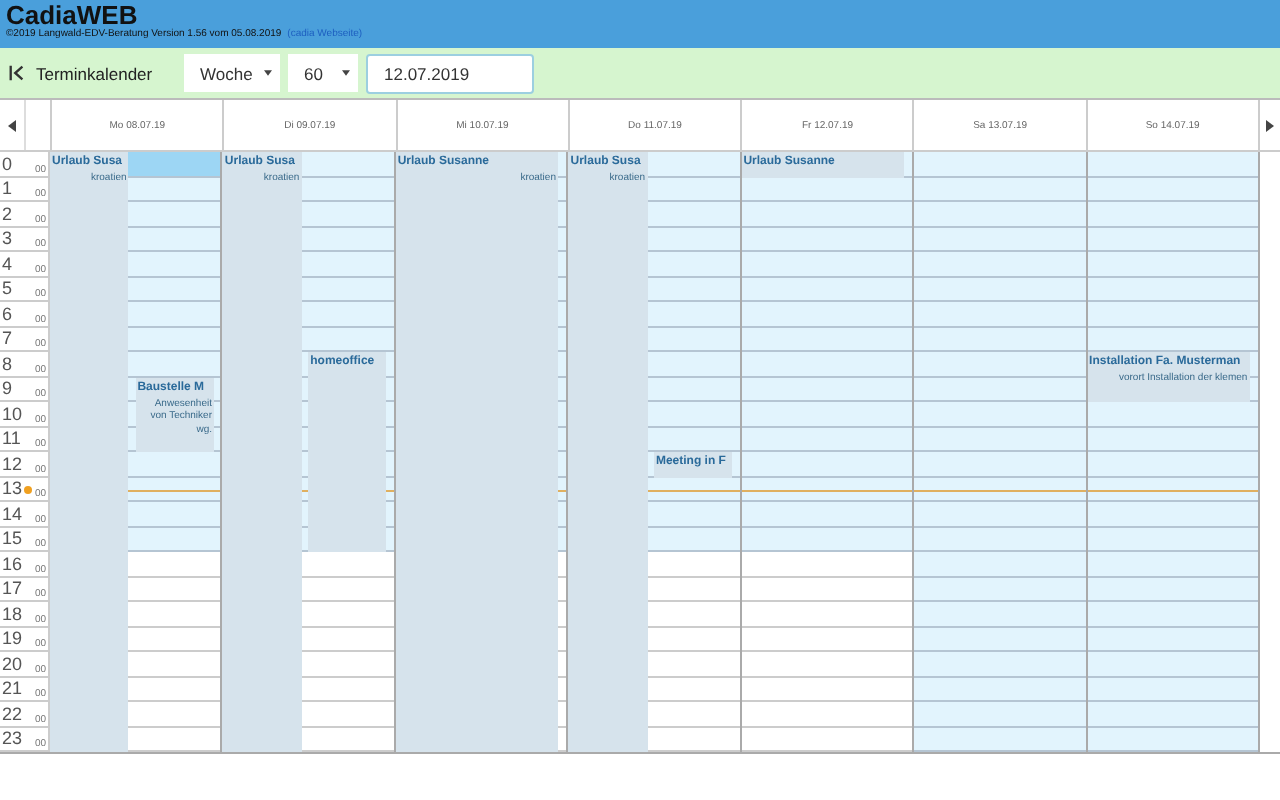 The image size is (1280, 800). What do you see at coordinates (12, 125) in the screenshot?
I see `previous-week-icon` at bounding box center [12, 125].